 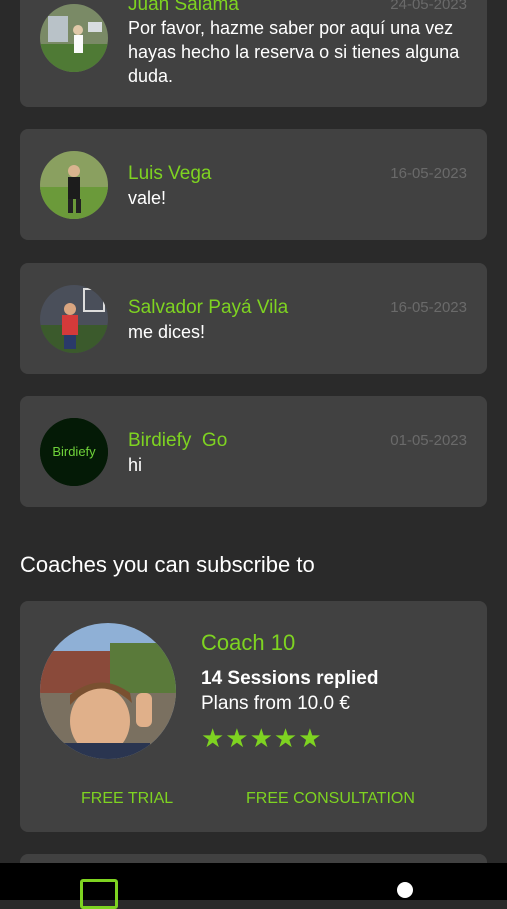 What do you see at coordinates (208, 307) in the screenshot?
I see `sender-name: Salvador Payá Vila` at bounding box center [208, 307].